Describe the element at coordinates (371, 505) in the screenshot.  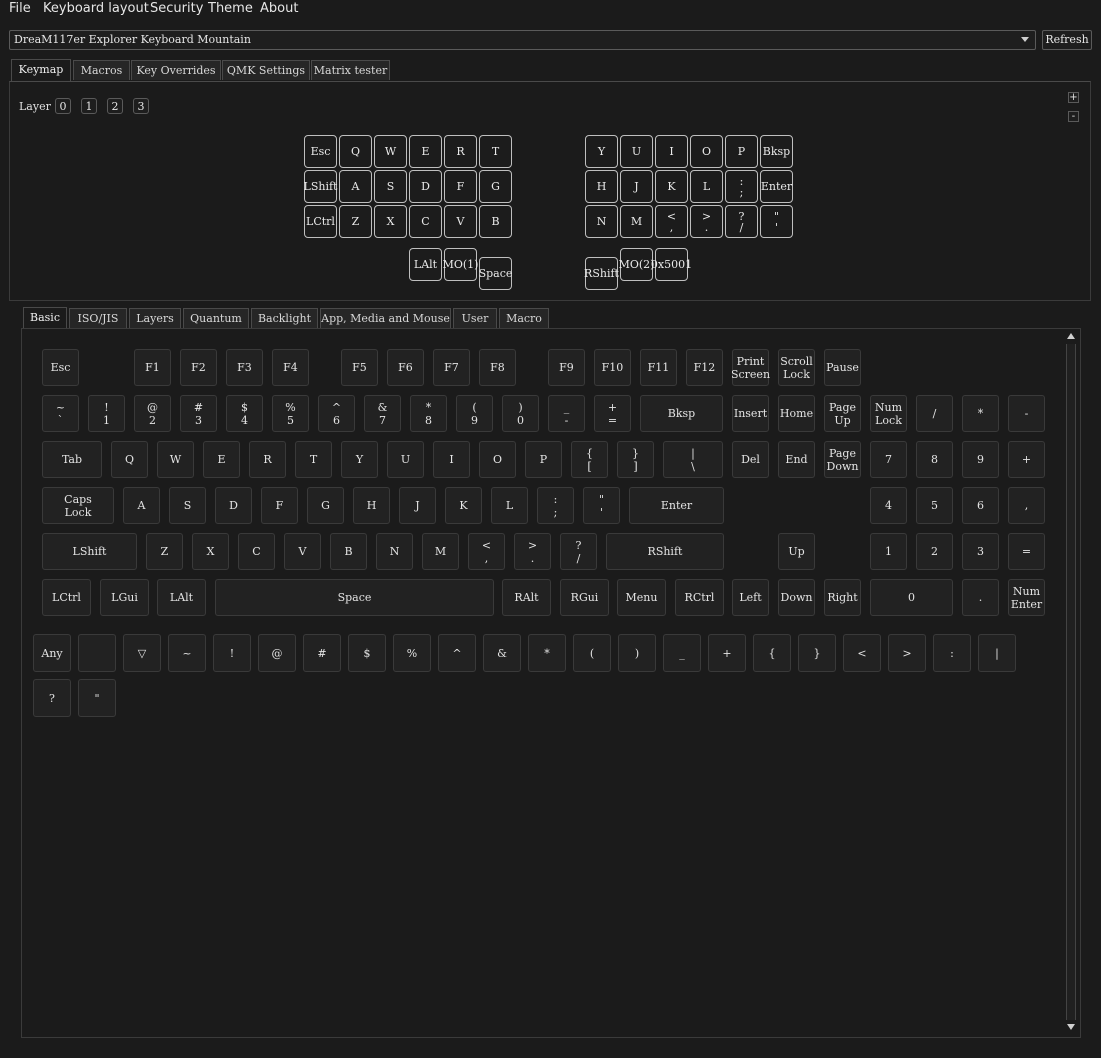
I see `keycode-h: H` at that location.